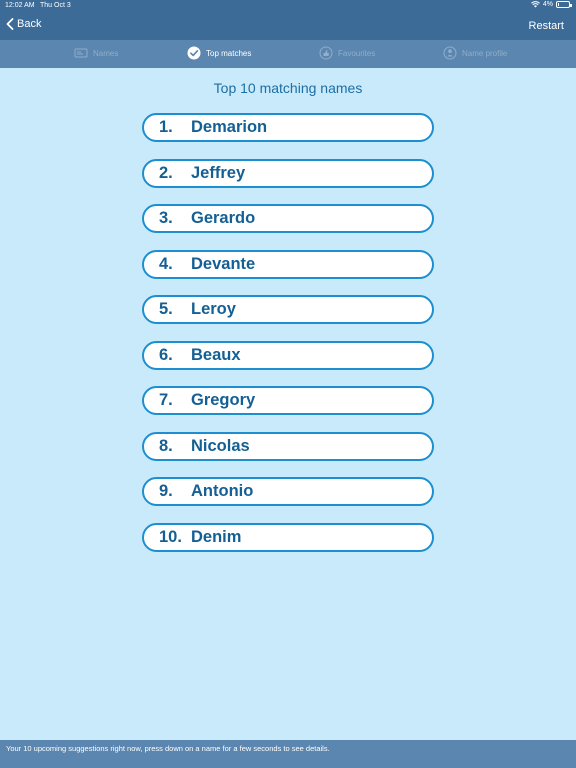 This screenshot has height=768, width=576. I want to click on name-item: 1. Demarion, so click(288, 127).